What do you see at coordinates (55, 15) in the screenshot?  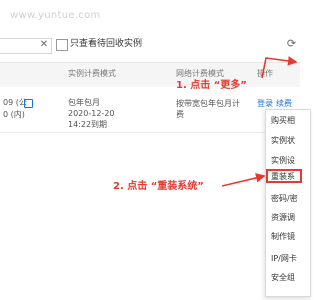 I see `watermark: www.yuntue.com` at bounding box center [55, 15].